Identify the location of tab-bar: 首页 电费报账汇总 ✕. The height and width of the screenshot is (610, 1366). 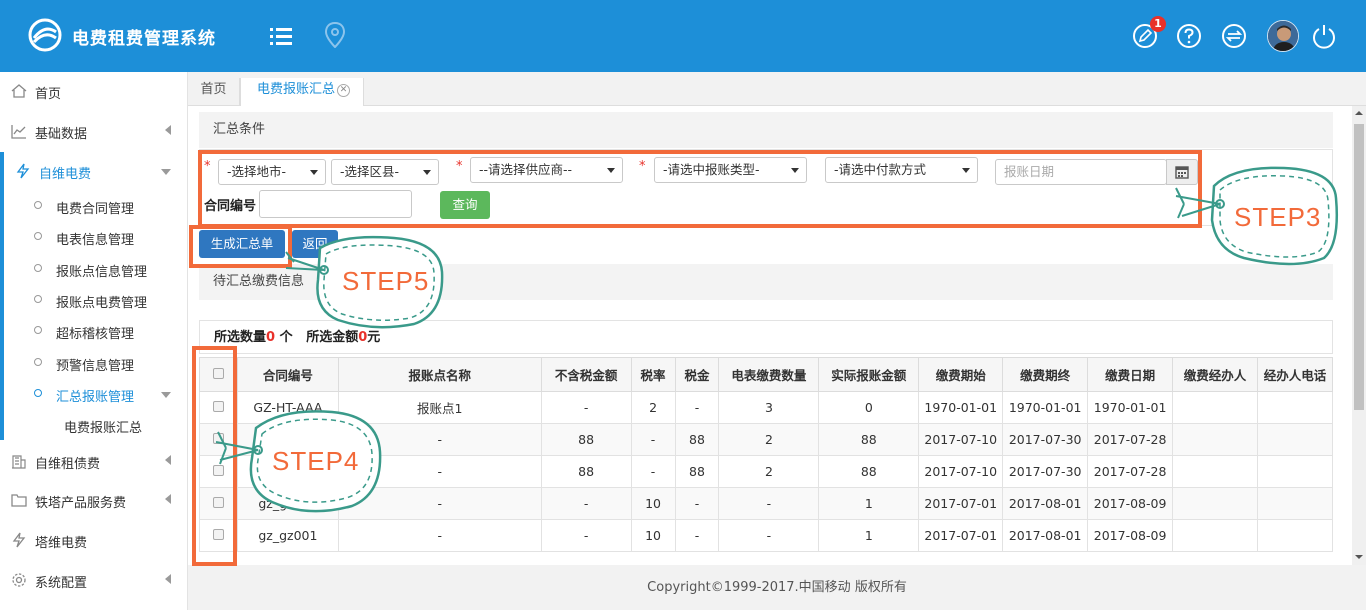
(777, 89).